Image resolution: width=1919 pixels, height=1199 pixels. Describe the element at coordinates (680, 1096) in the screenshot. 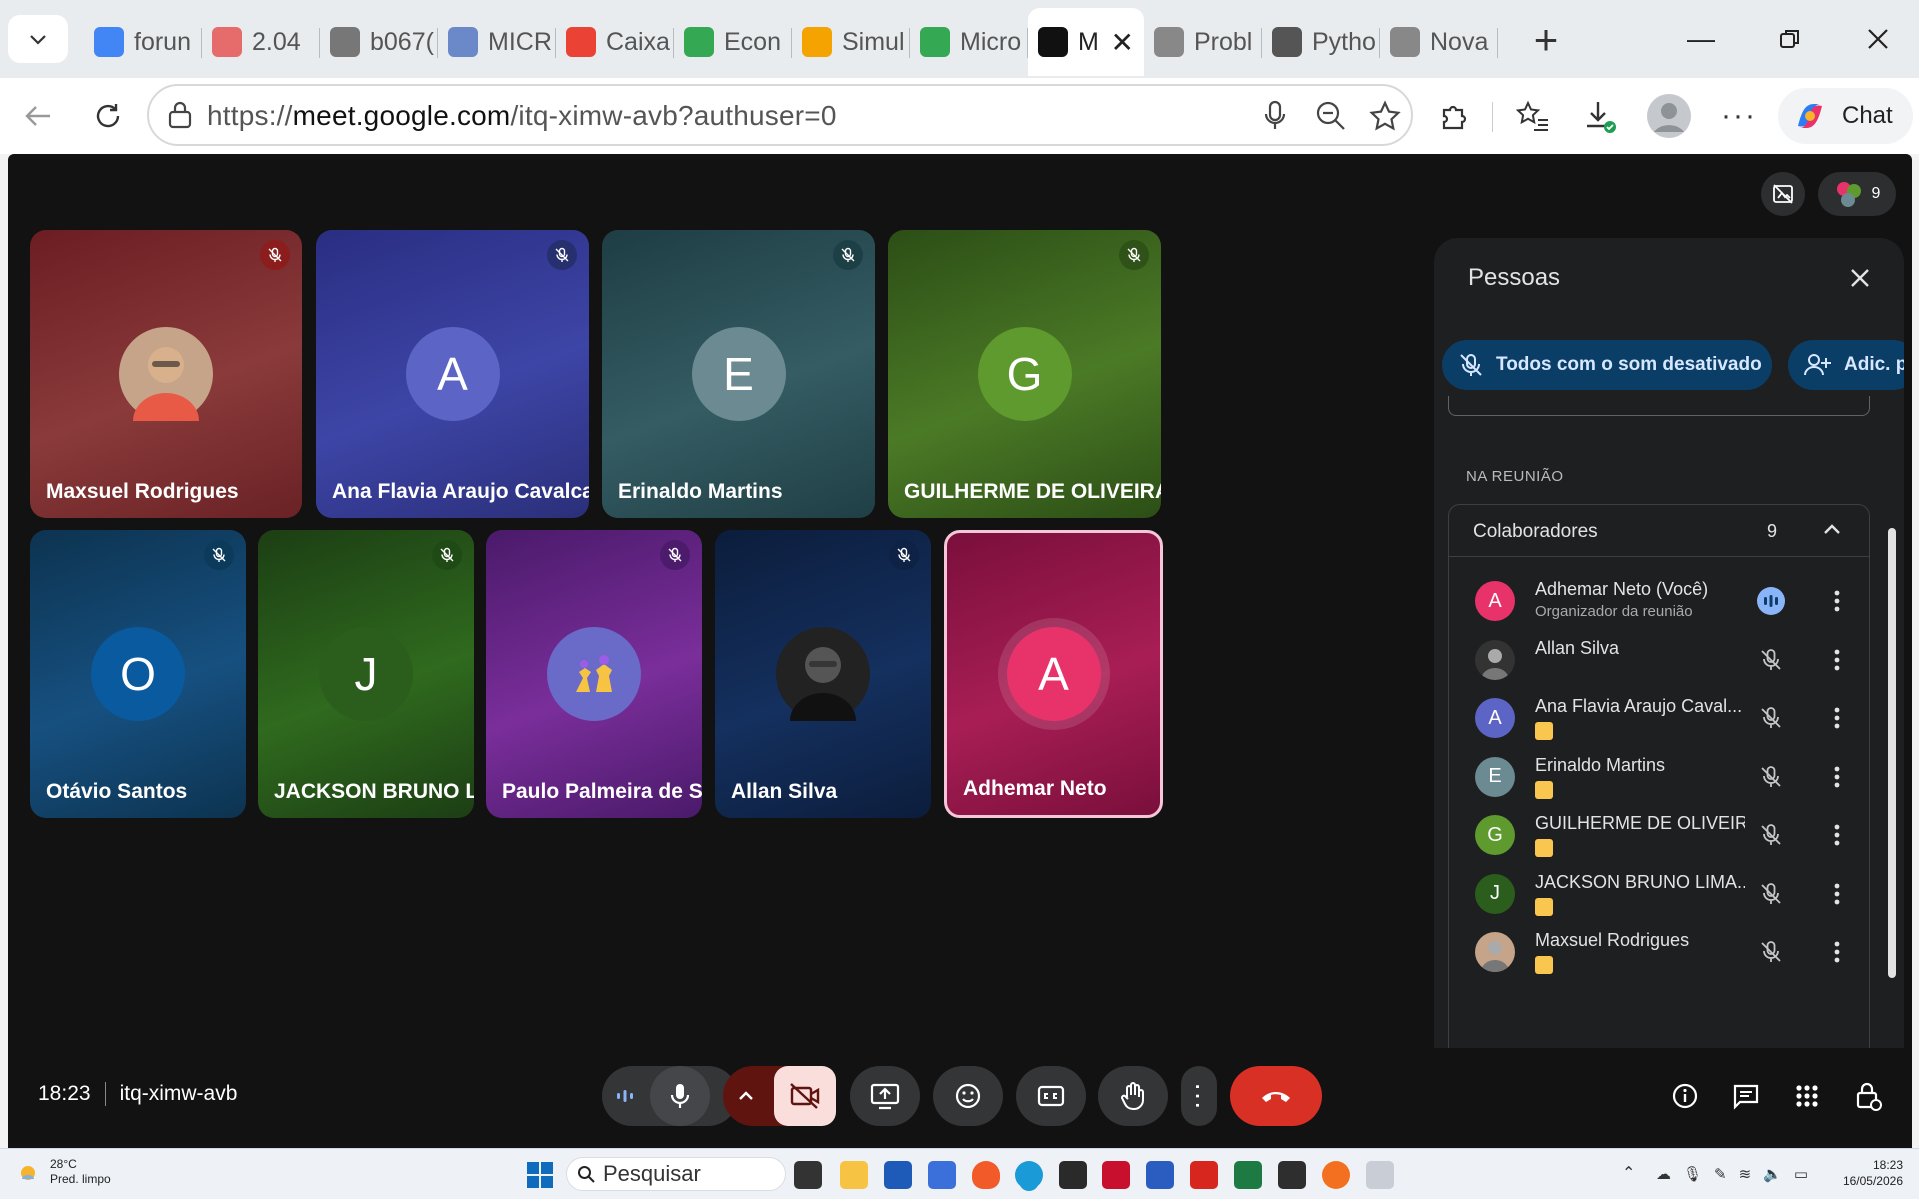

I see `microphone-button` at that location.